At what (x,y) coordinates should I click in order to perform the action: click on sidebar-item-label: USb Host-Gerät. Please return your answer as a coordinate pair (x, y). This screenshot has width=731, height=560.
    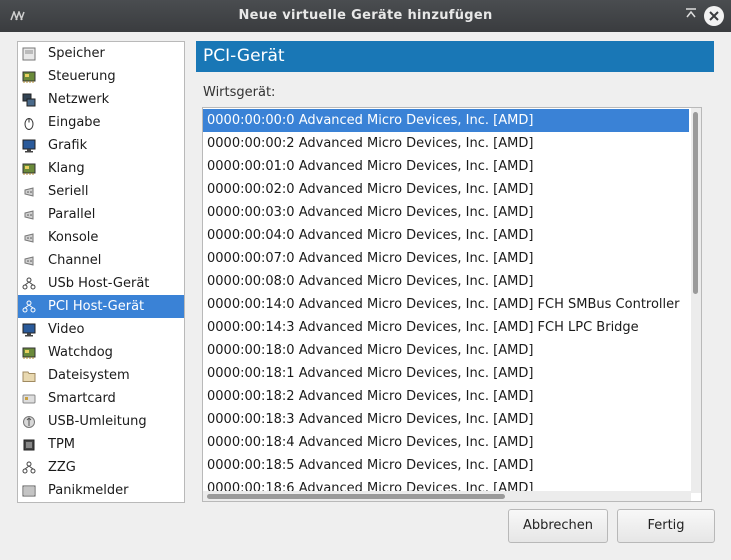
    Looking at the image, I should click on (99, 283).